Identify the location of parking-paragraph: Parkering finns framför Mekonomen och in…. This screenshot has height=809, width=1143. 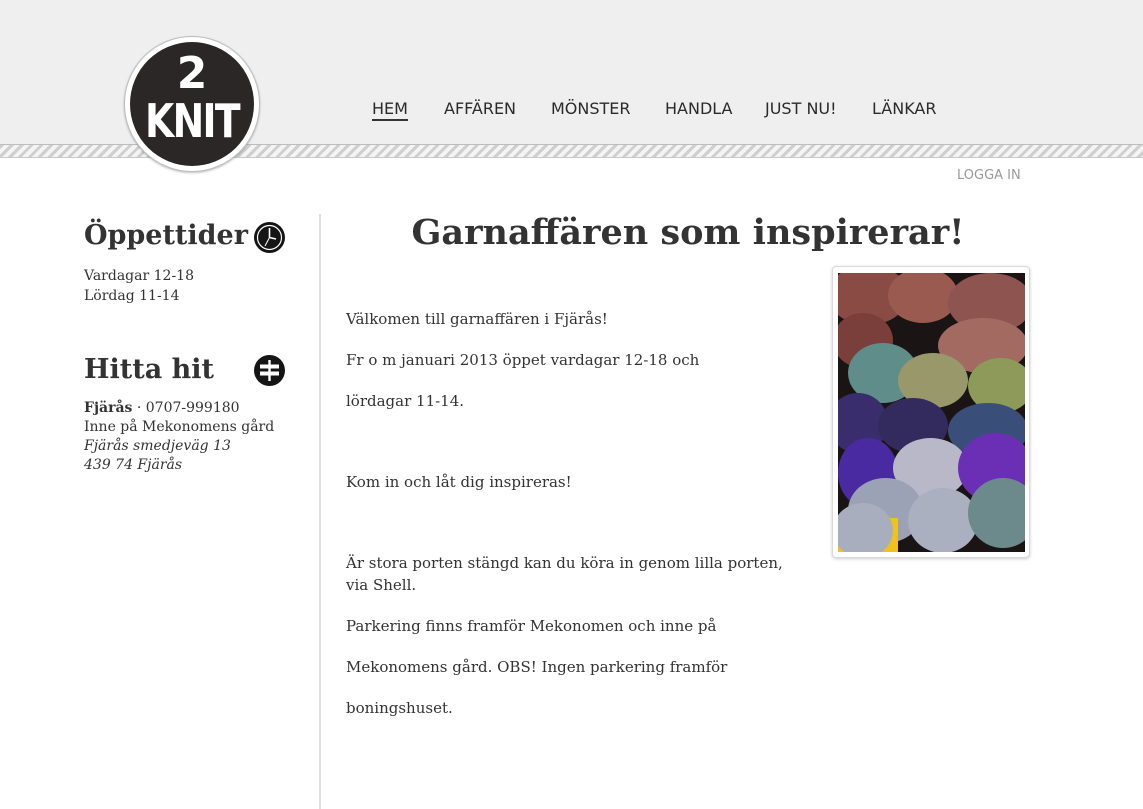
(531, 626).